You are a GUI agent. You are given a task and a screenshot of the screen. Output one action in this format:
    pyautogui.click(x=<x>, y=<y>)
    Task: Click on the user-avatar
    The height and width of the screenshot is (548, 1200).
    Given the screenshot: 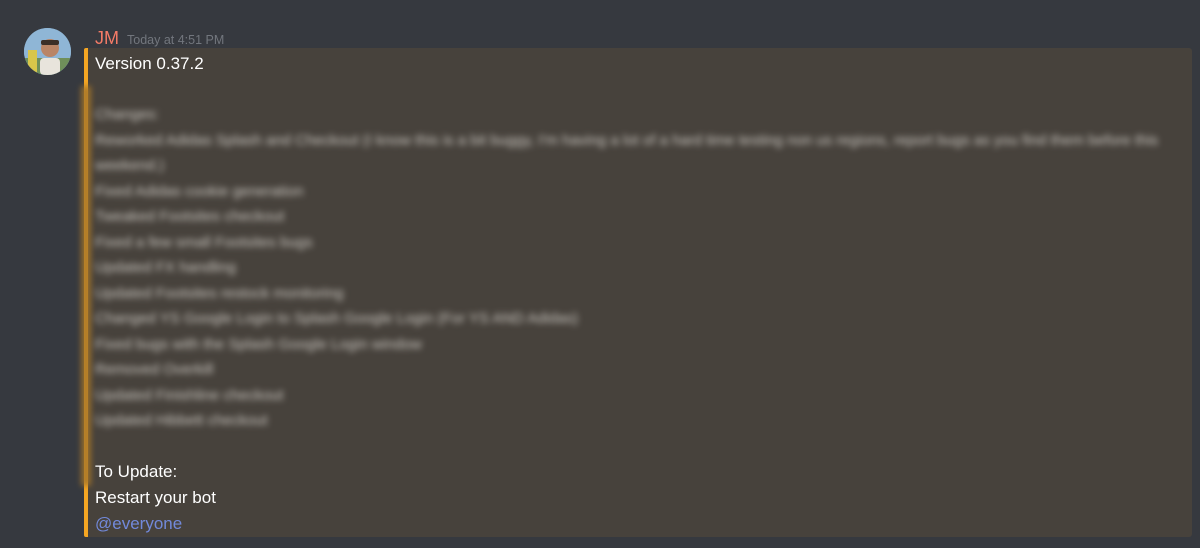 What is the action you would take?
    pyautogui.click(x=47, y=51)
    